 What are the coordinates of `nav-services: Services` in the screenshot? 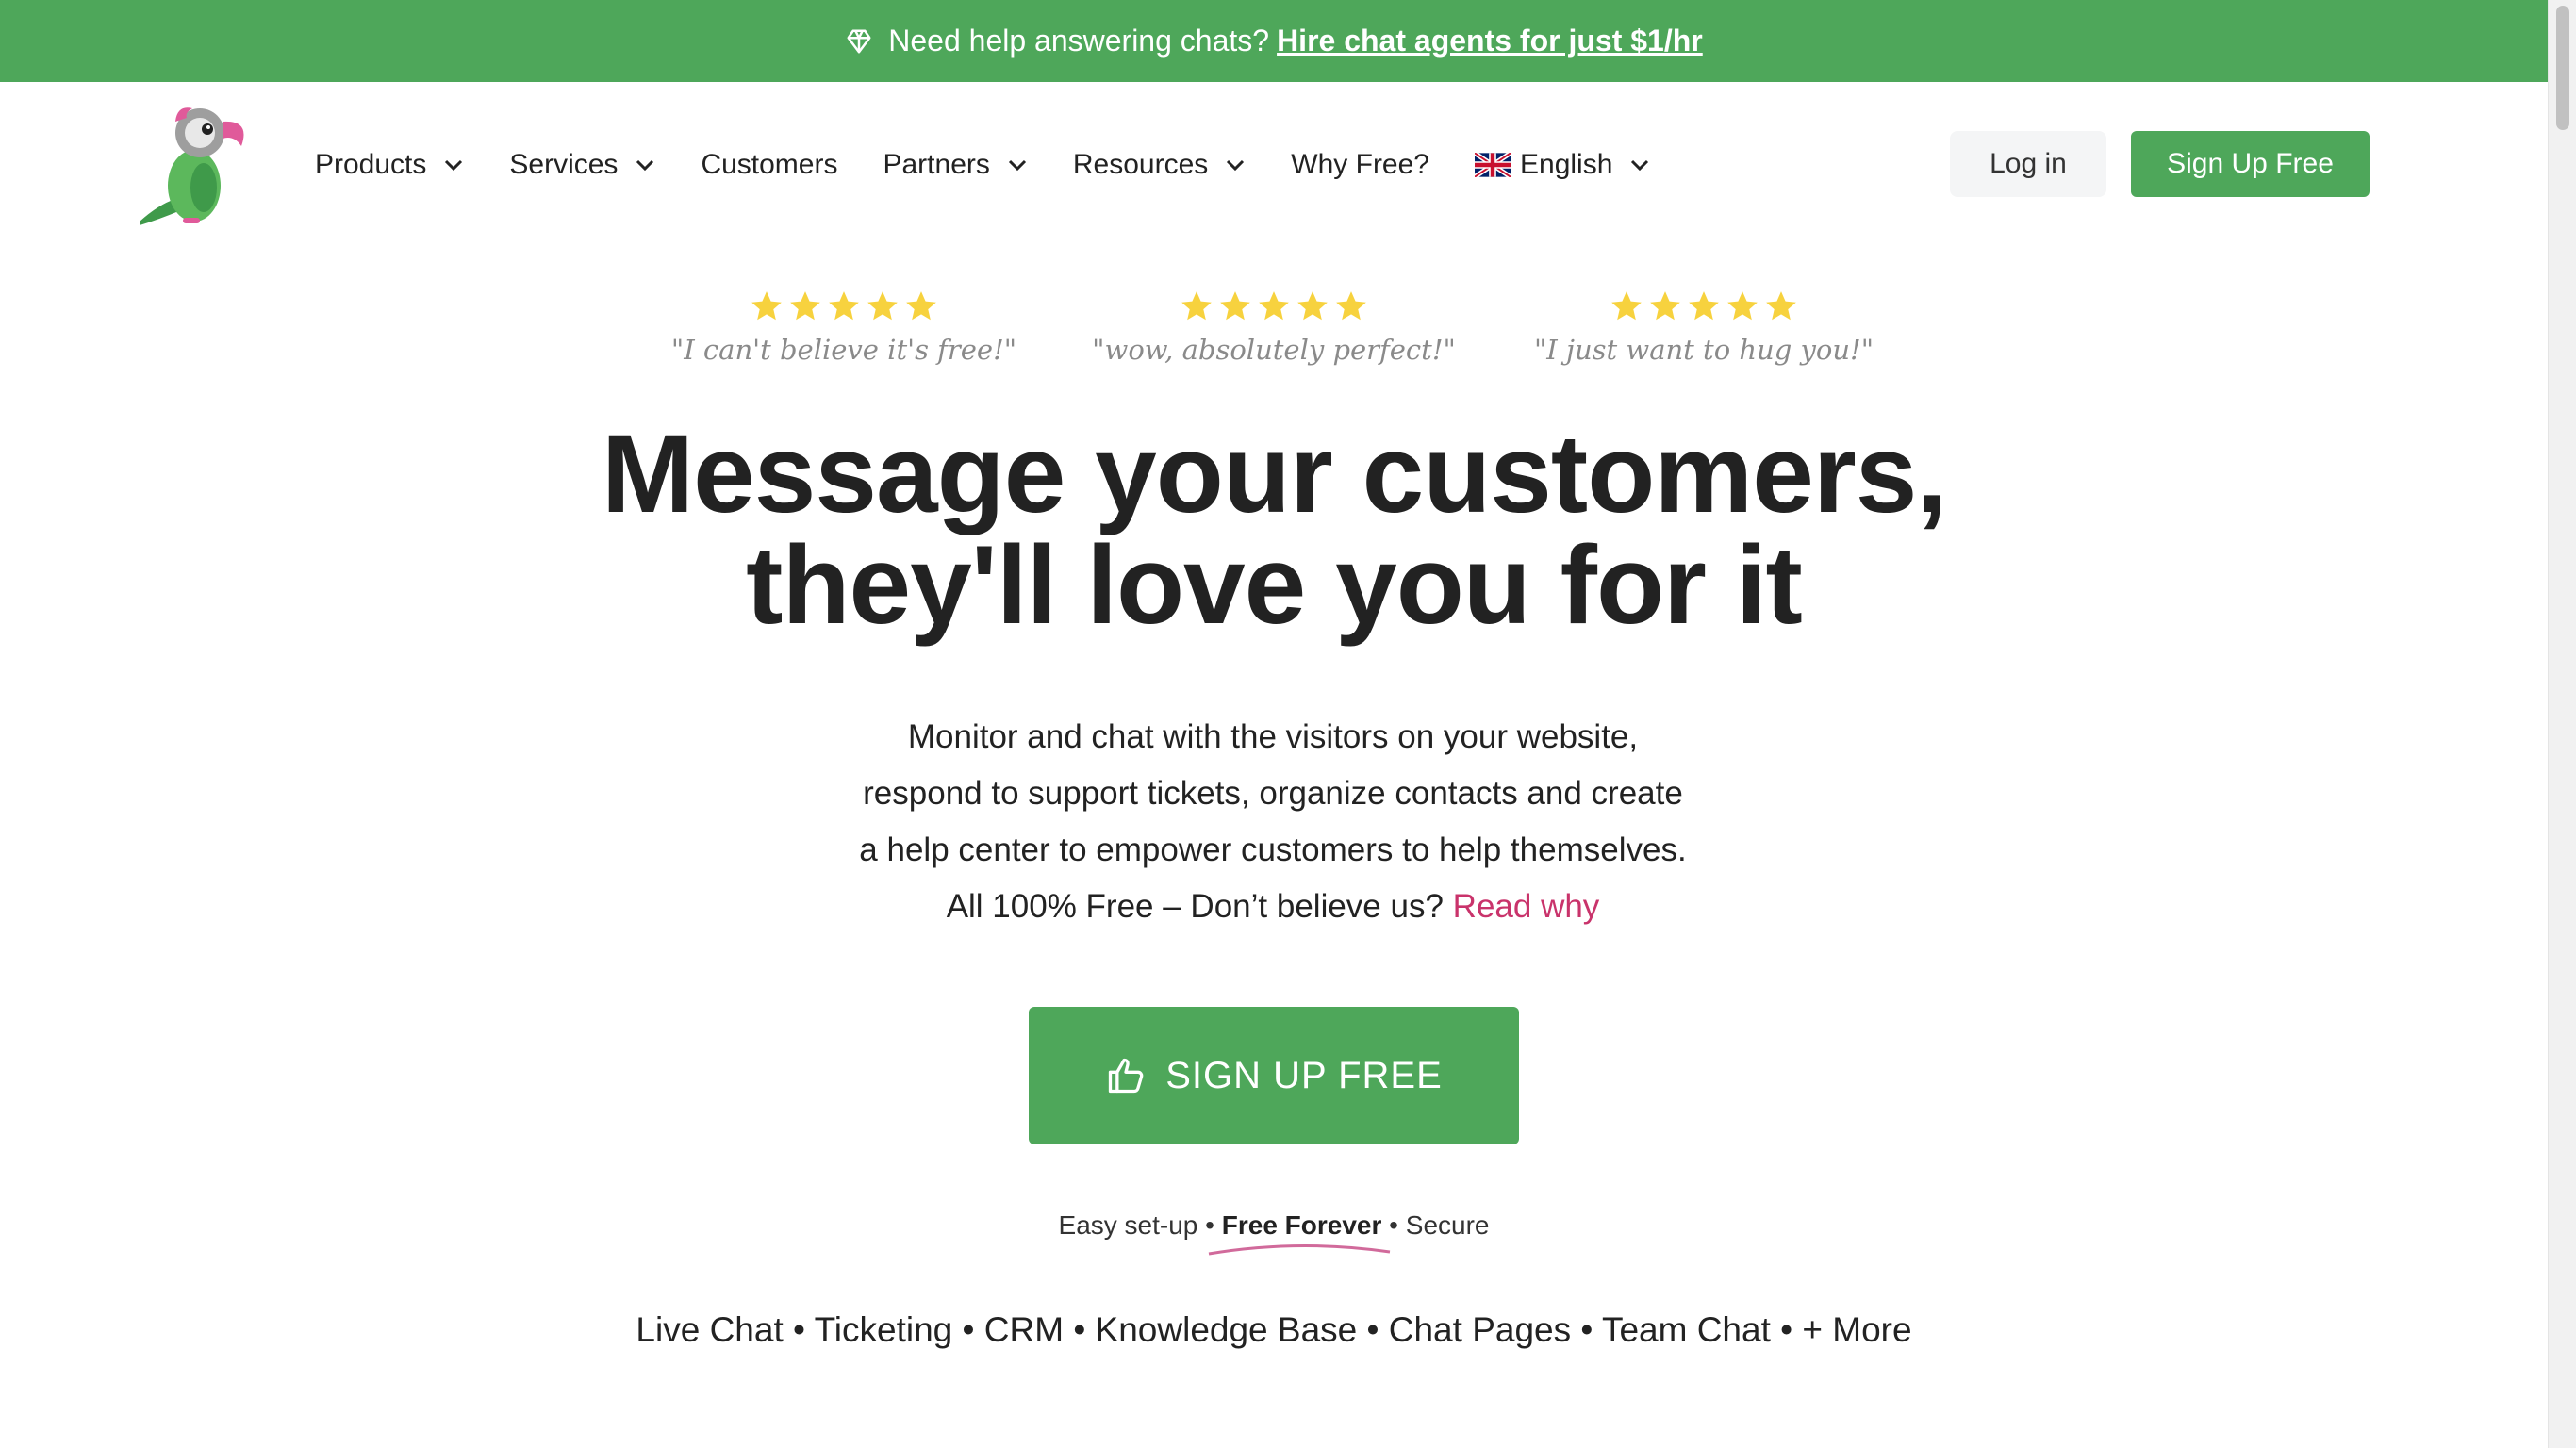 It's located at (582, 165).